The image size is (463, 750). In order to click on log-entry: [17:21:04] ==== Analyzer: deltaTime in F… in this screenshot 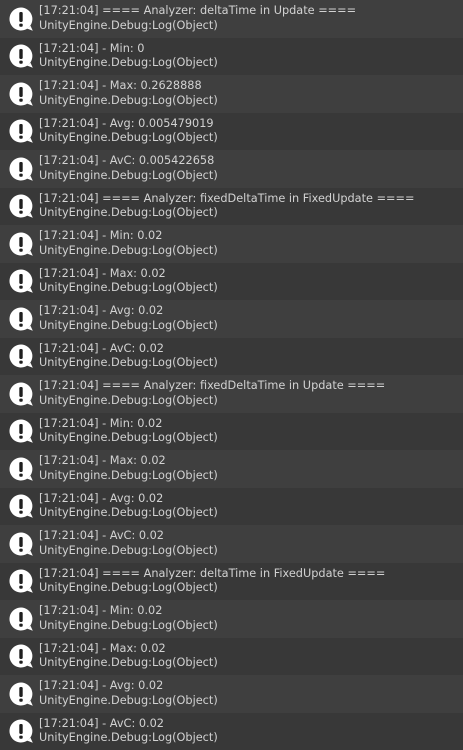, I will do `click(231, 581)`.